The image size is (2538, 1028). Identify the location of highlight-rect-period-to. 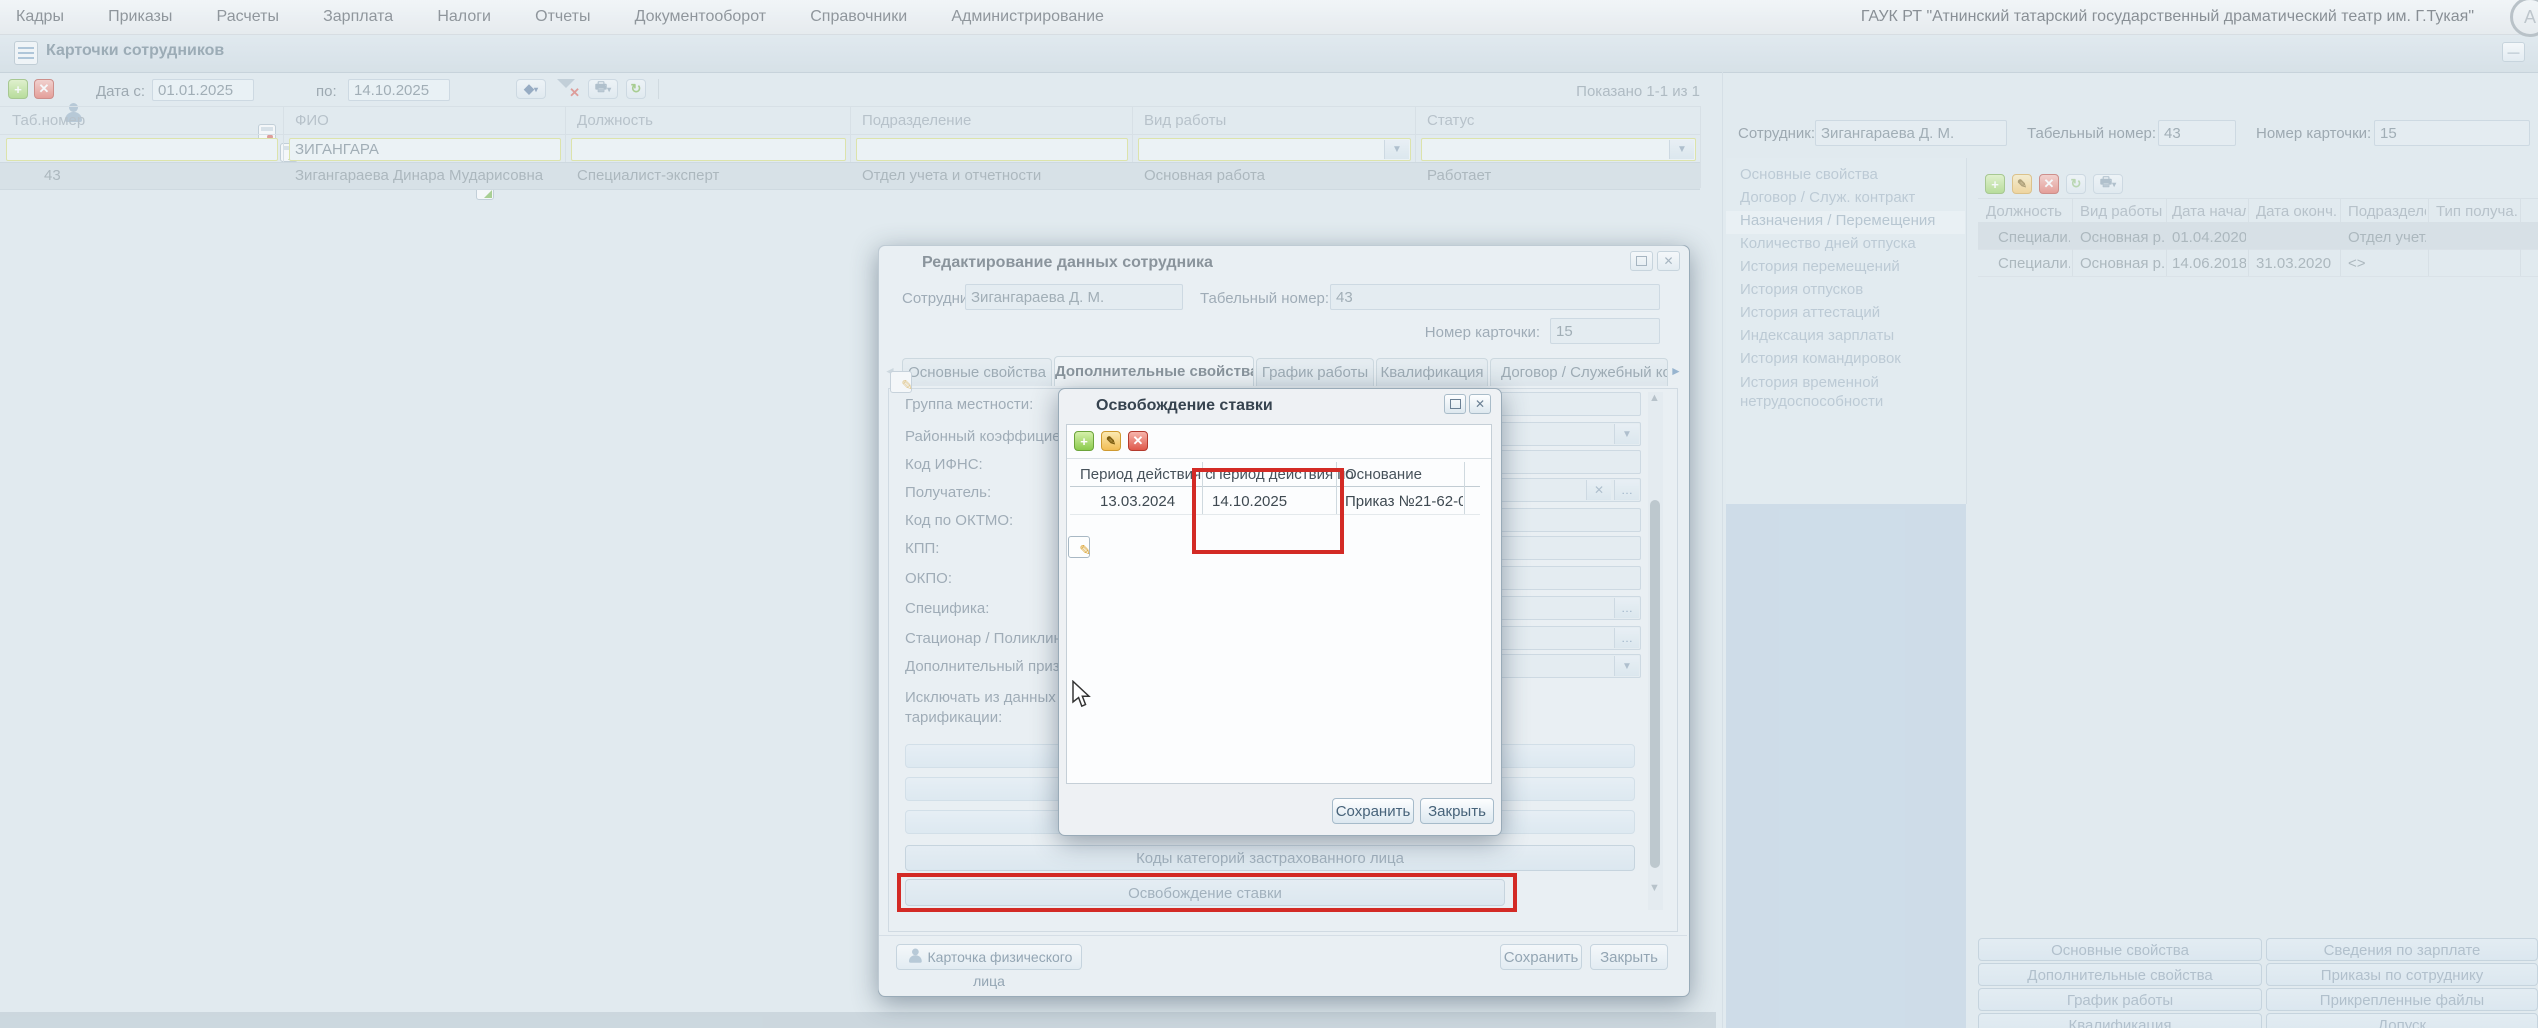
(1268, 511).